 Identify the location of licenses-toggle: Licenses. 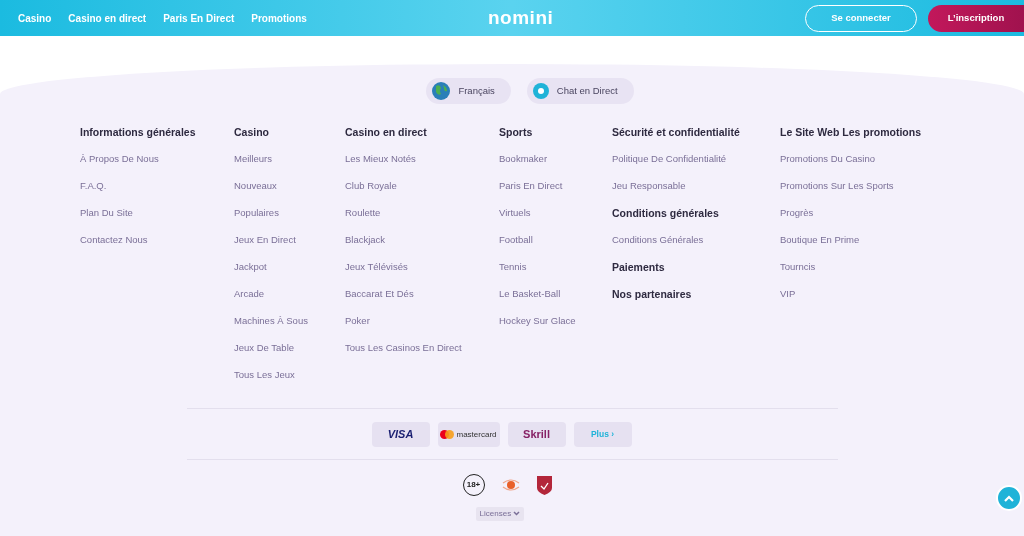
(500, 514).